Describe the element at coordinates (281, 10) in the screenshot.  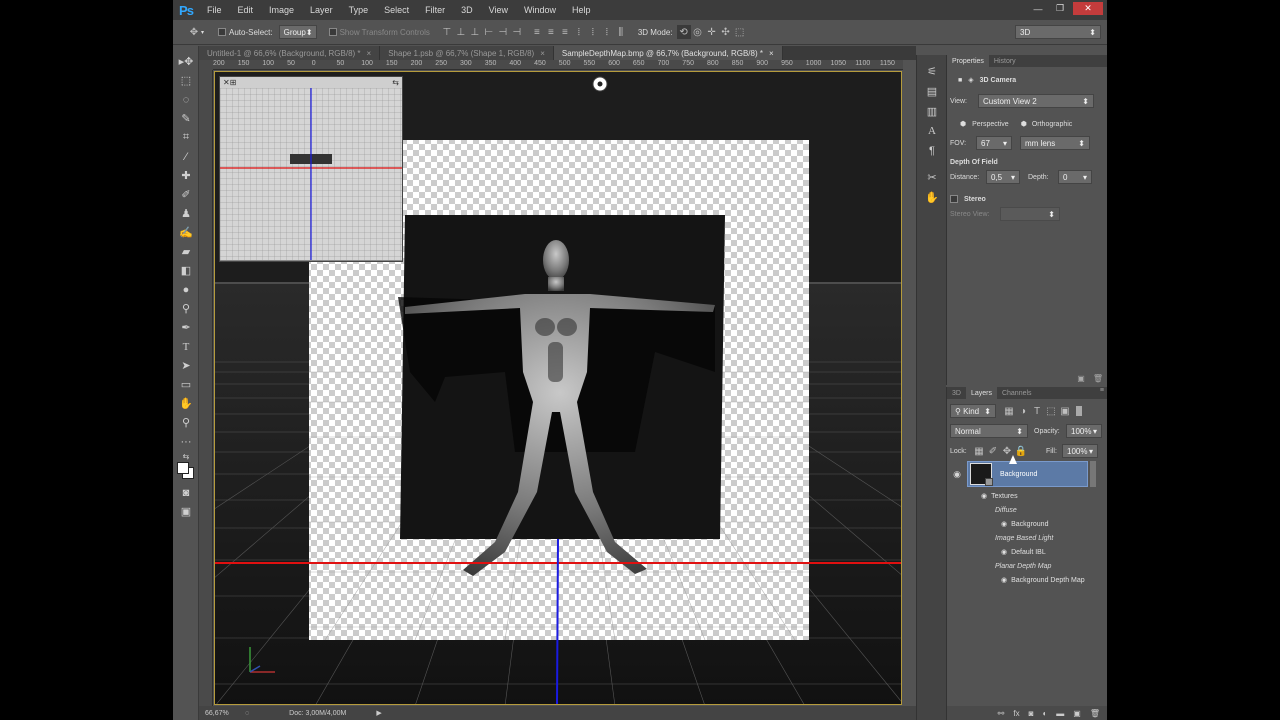
I see `menu-image: Image` at that location.